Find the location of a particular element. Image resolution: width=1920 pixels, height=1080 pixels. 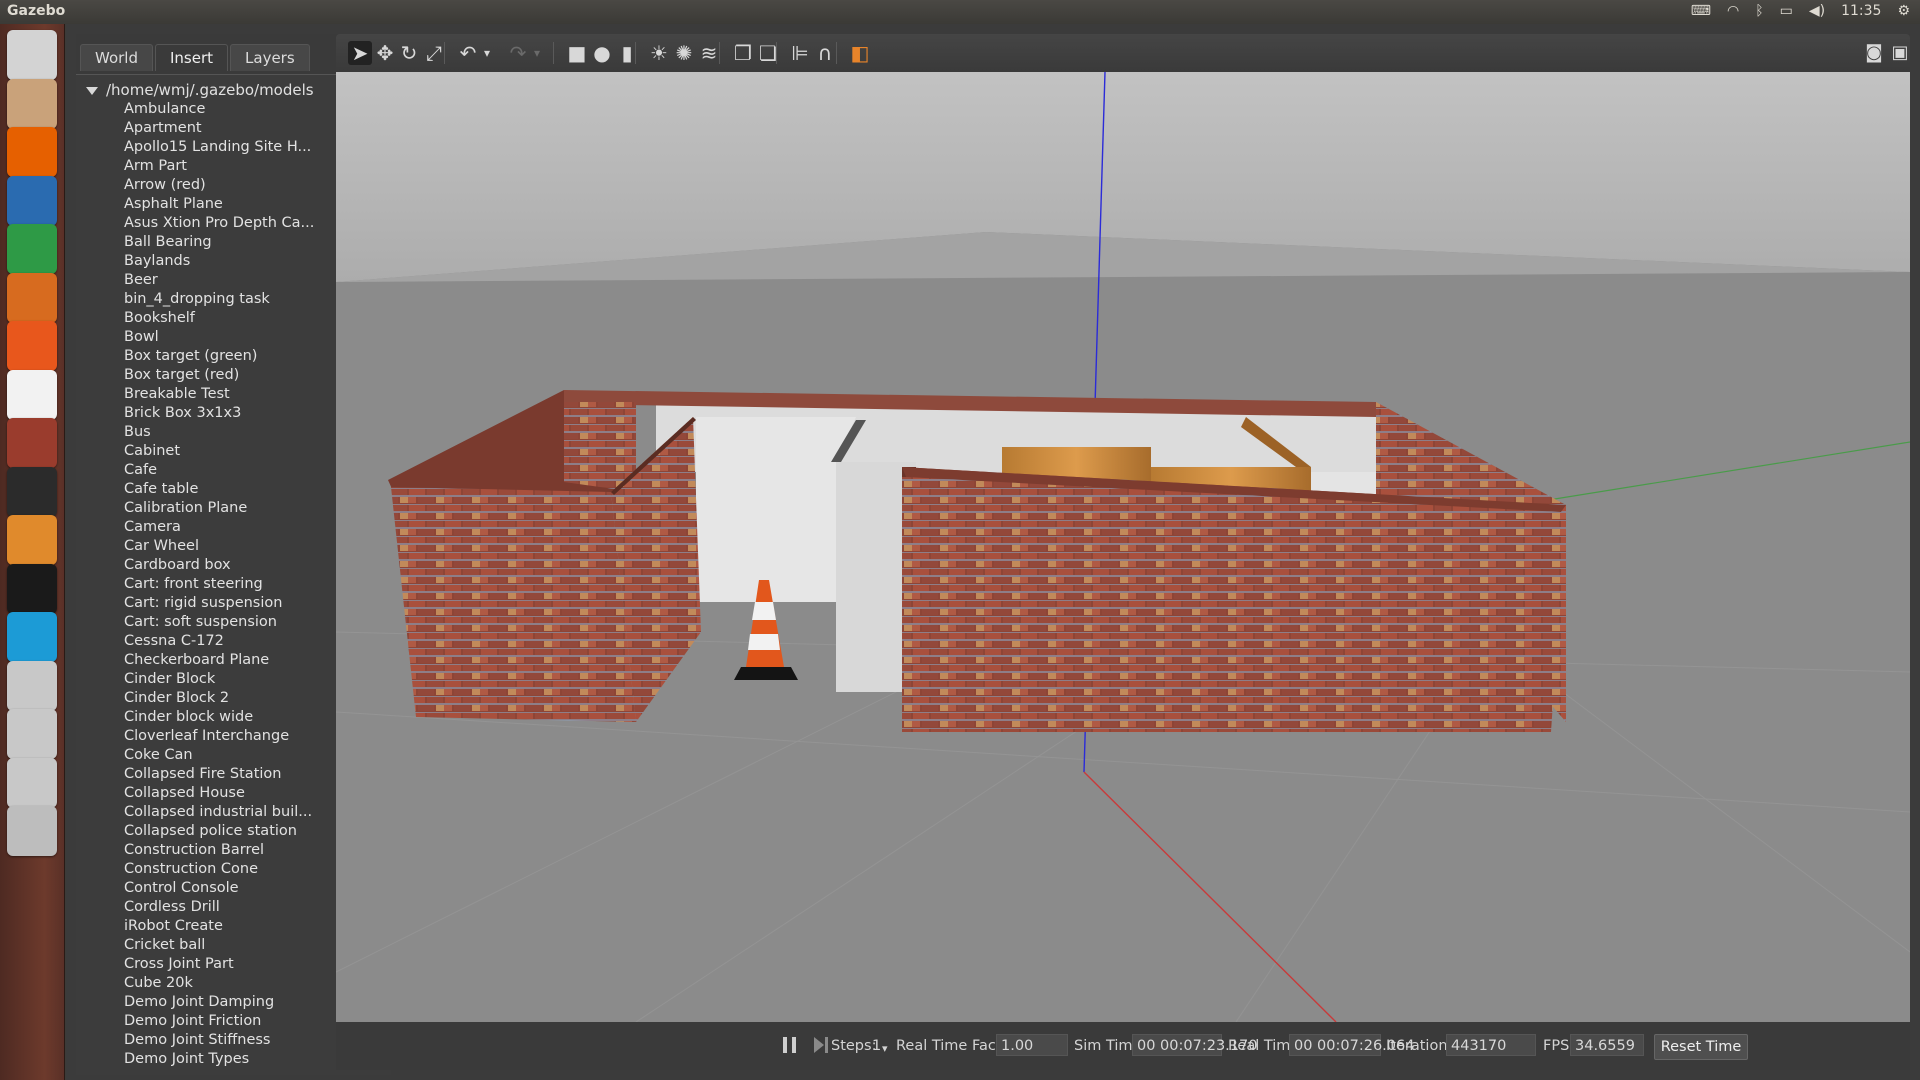

impress-icon is located at coordinates (32, 297).